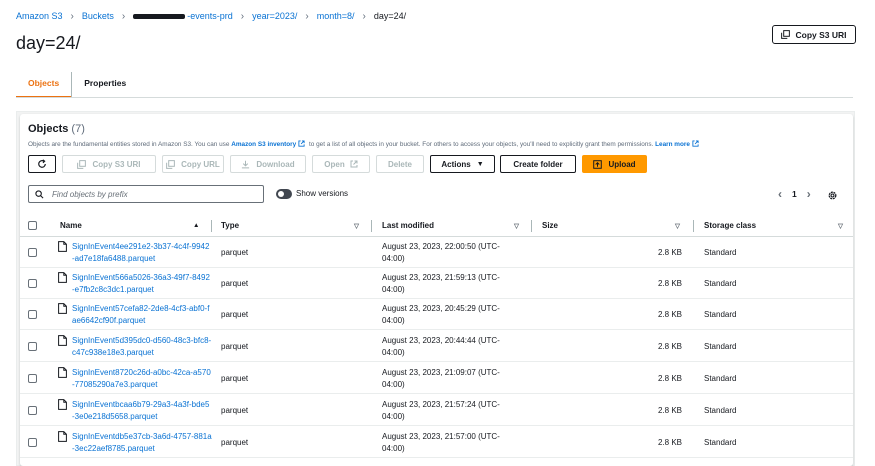 Image resolution: width=875 pixels, height=466 pixels. What do you see at coordinates (776, 225) in the screenshot?
I see `column-header-storage-class: Storage class ▽` at bounding box center [776, 225].